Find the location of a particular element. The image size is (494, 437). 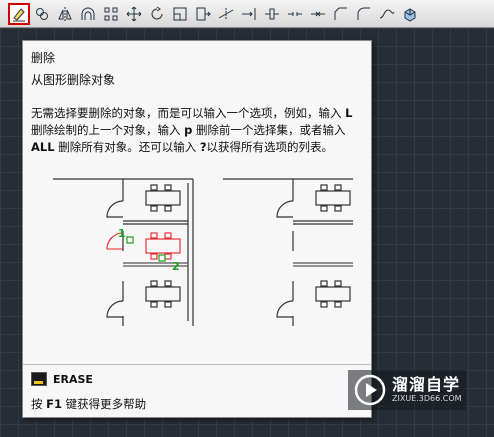

trim-icon is located at coordinates (226, 13).